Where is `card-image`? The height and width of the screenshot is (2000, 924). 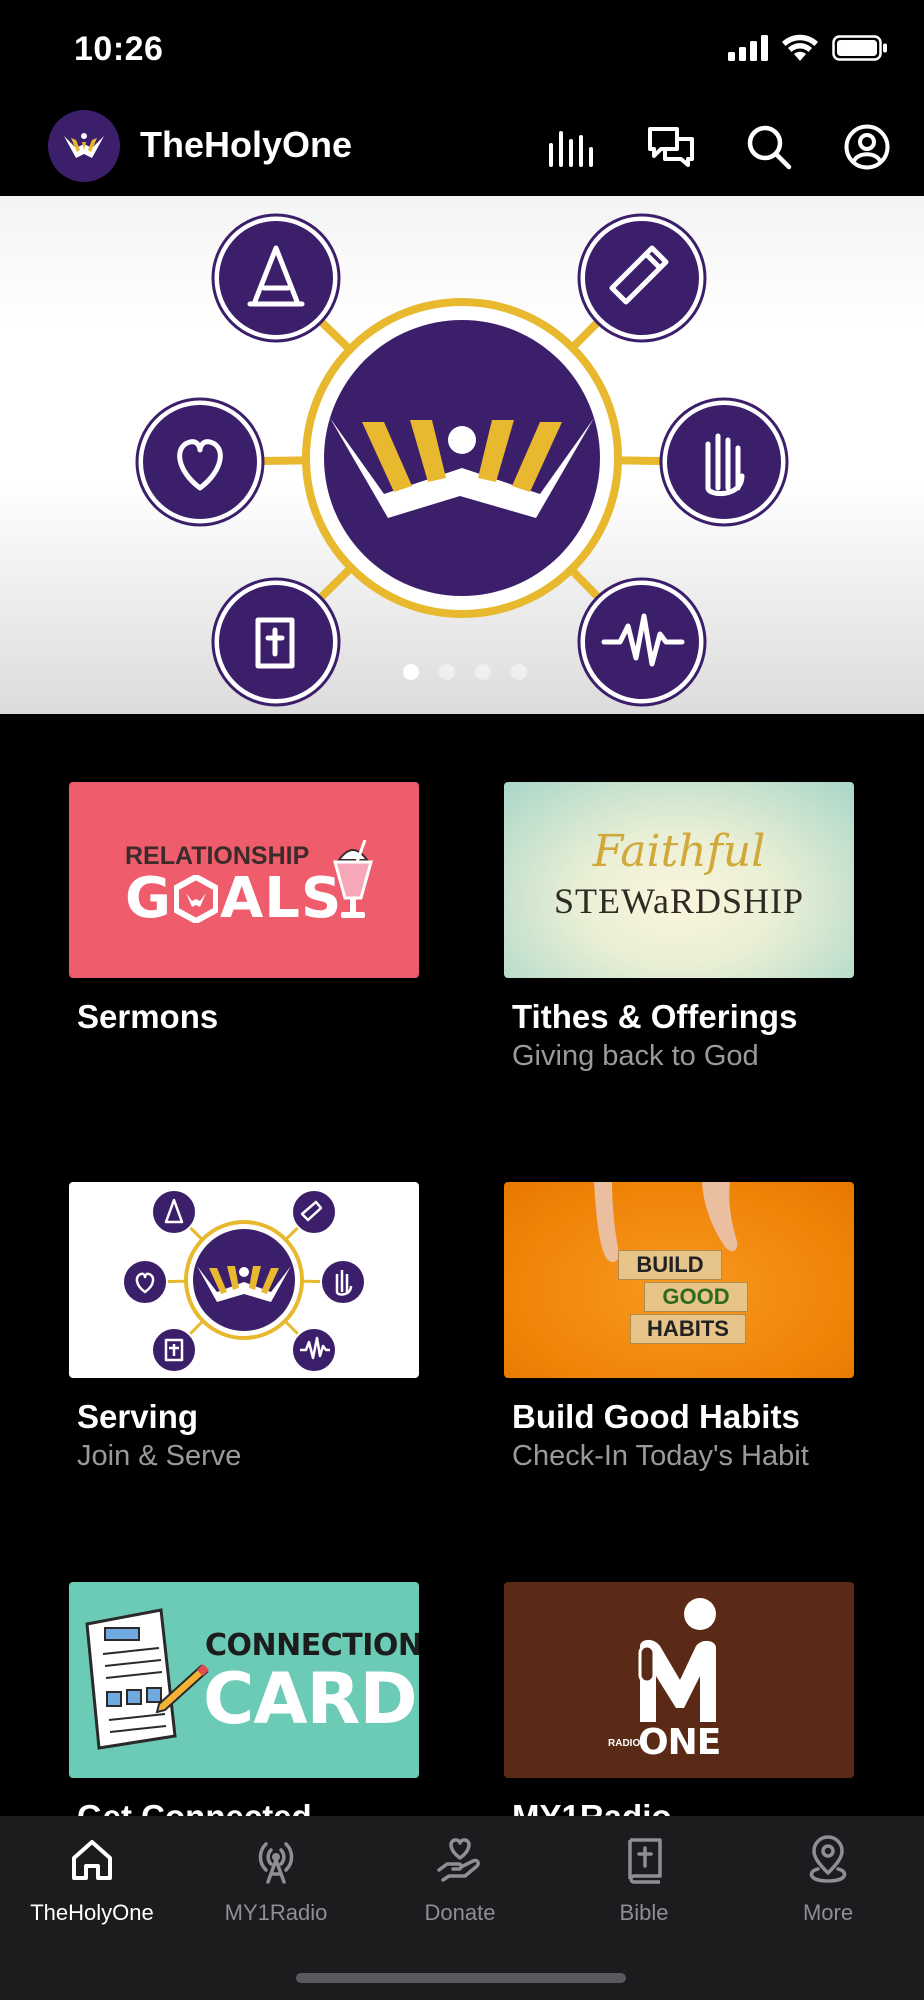 card-image is located at coordinates (244, 1280).